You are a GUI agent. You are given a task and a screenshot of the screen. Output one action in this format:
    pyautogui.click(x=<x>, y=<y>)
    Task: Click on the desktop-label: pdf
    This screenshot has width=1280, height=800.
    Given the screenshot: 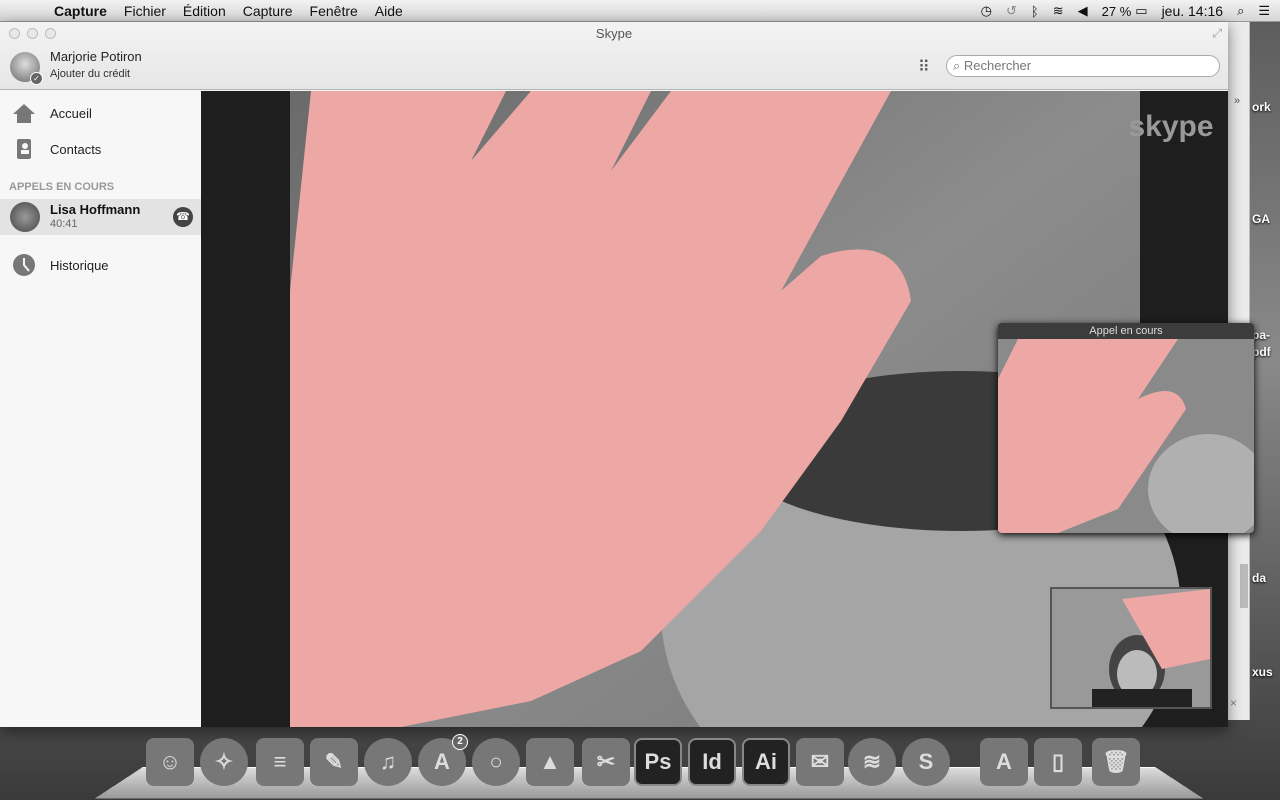 What is the action you would take?
    pyautogui.click(x=1261, y=352)
    